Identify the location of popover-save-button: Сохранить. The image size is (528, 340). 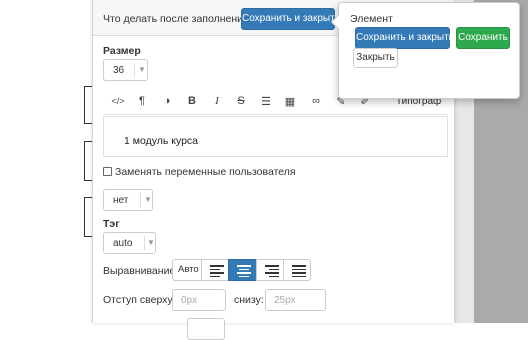
(483, 38).